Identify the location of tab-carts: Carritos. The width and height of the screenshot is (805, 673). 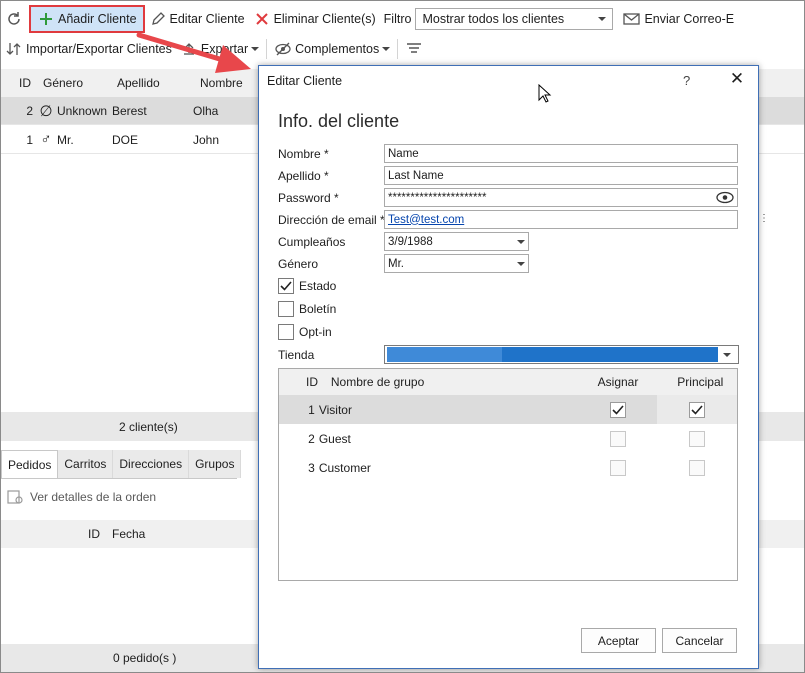
(86, 464).